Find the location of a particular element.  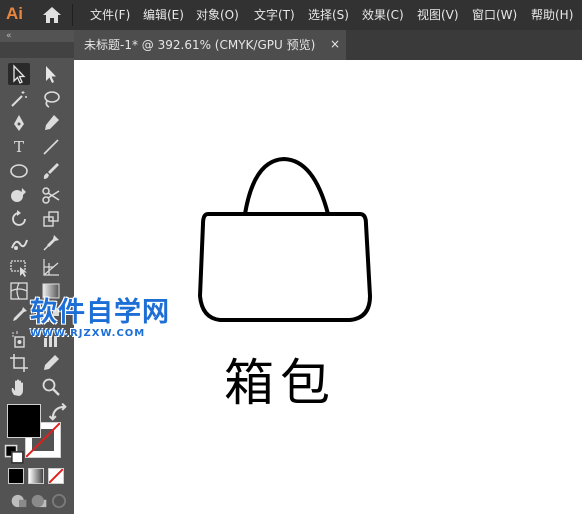

collapse-panel-icon: « is located at coordinates (9, 36).